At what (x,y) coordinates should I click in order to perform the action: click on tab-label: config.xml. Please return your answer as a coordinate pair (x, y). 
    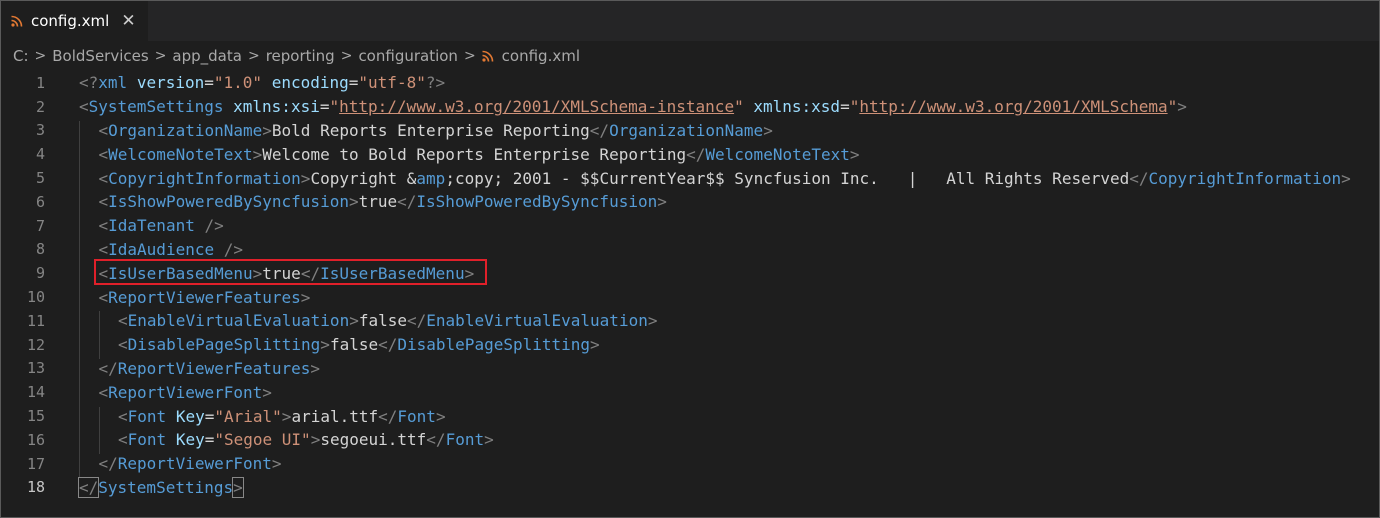
    Looking at the image, I should click on (70, 21).